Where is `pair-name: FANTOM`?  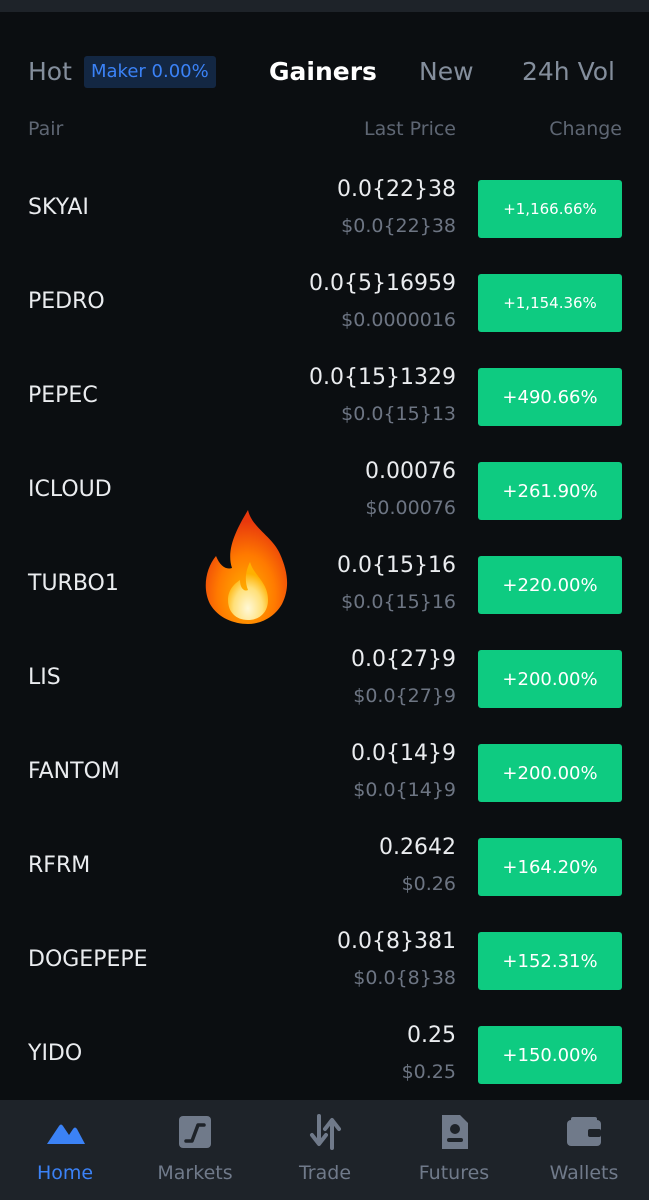 pair-name: FANTOM is located at coordinates (74, 771).